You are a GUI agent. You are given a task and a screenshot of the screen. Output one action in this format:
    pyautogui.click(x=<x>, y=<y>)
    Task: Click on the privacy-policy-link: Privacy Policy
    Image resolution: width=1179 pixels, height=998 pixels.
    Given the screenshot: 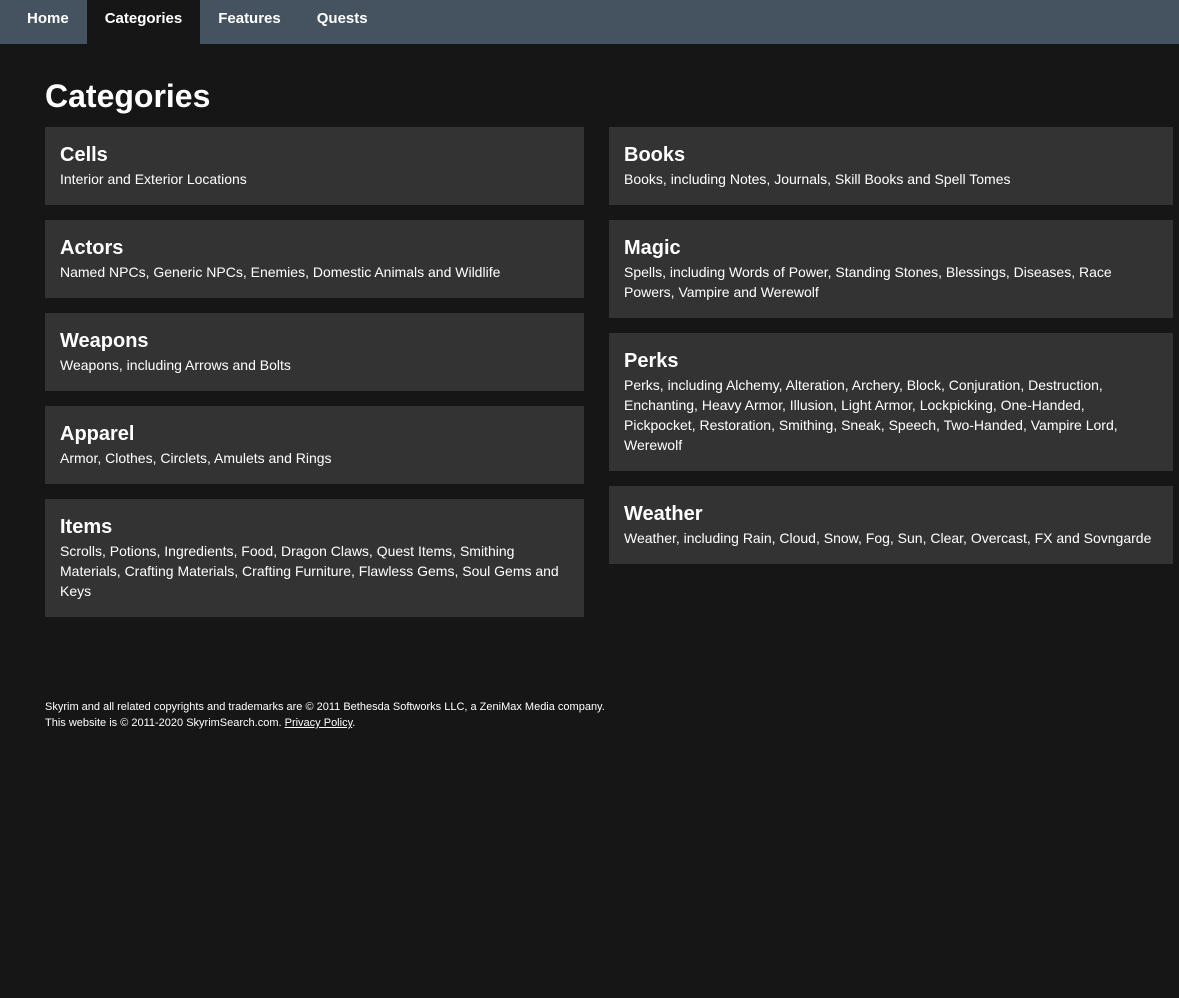 What is the action you would take?
    pyautogui.click(x=319, y=723)
    